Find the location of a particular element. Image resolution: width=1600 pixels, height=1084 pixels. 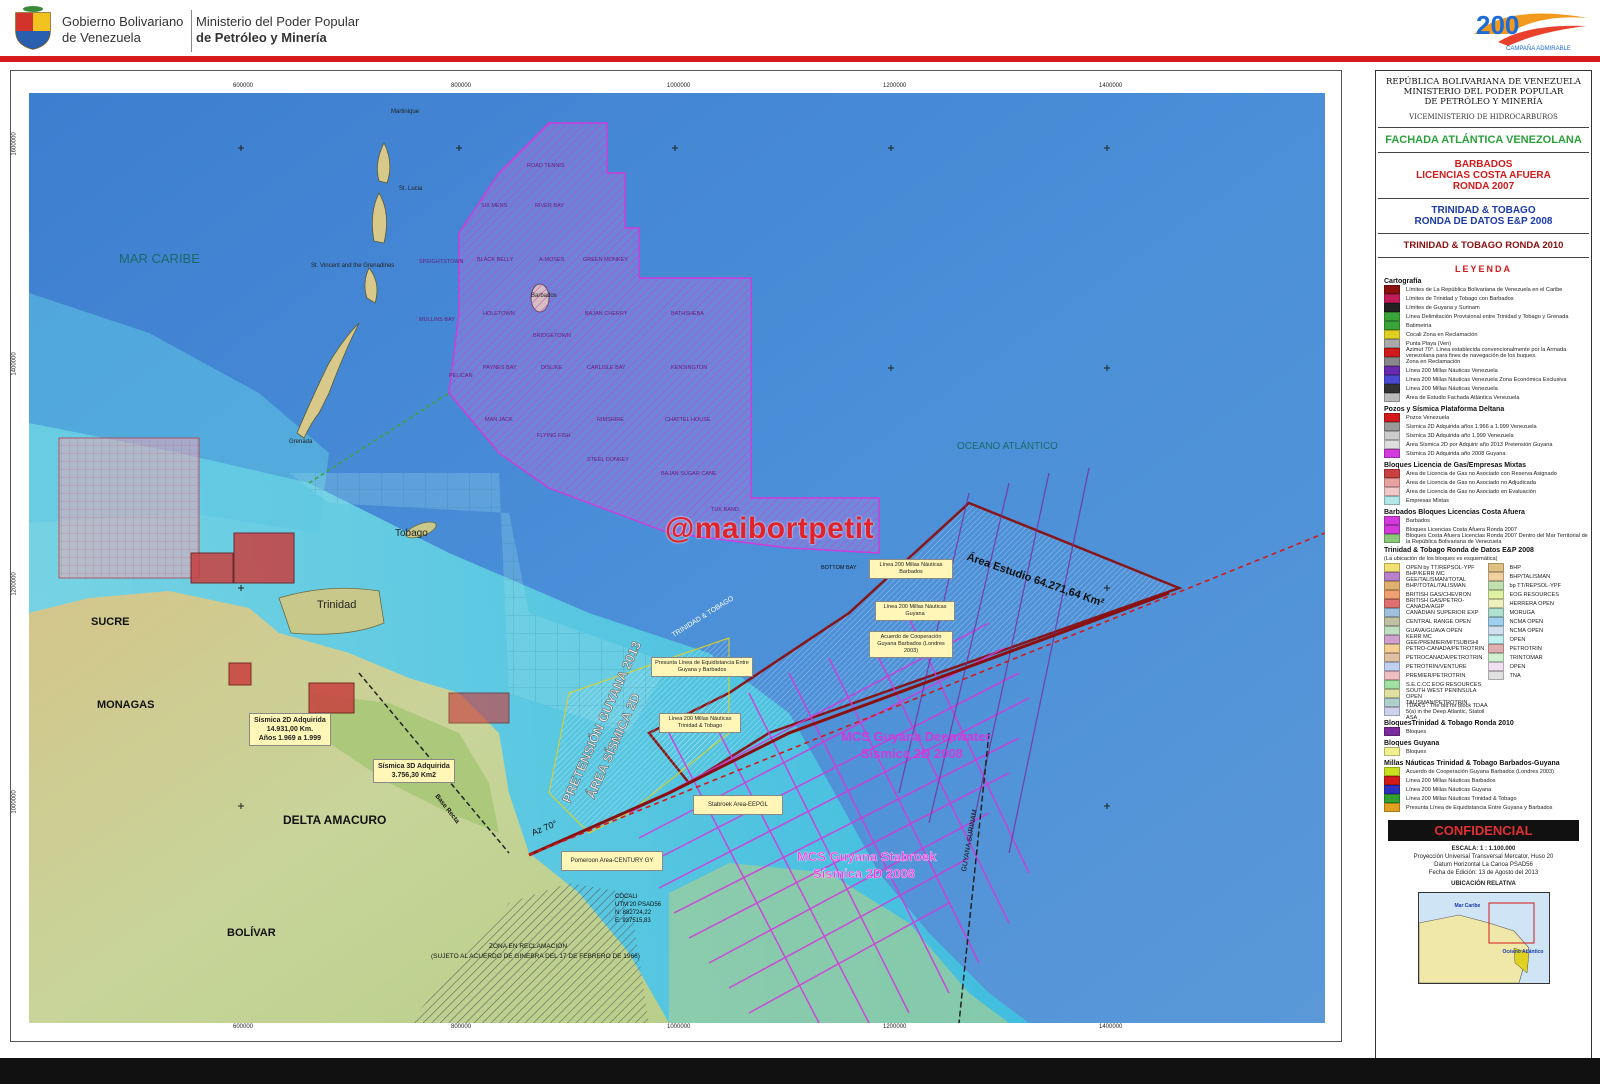

legend-label: Zona en Reclamación is located at coordinates (1433, 361).